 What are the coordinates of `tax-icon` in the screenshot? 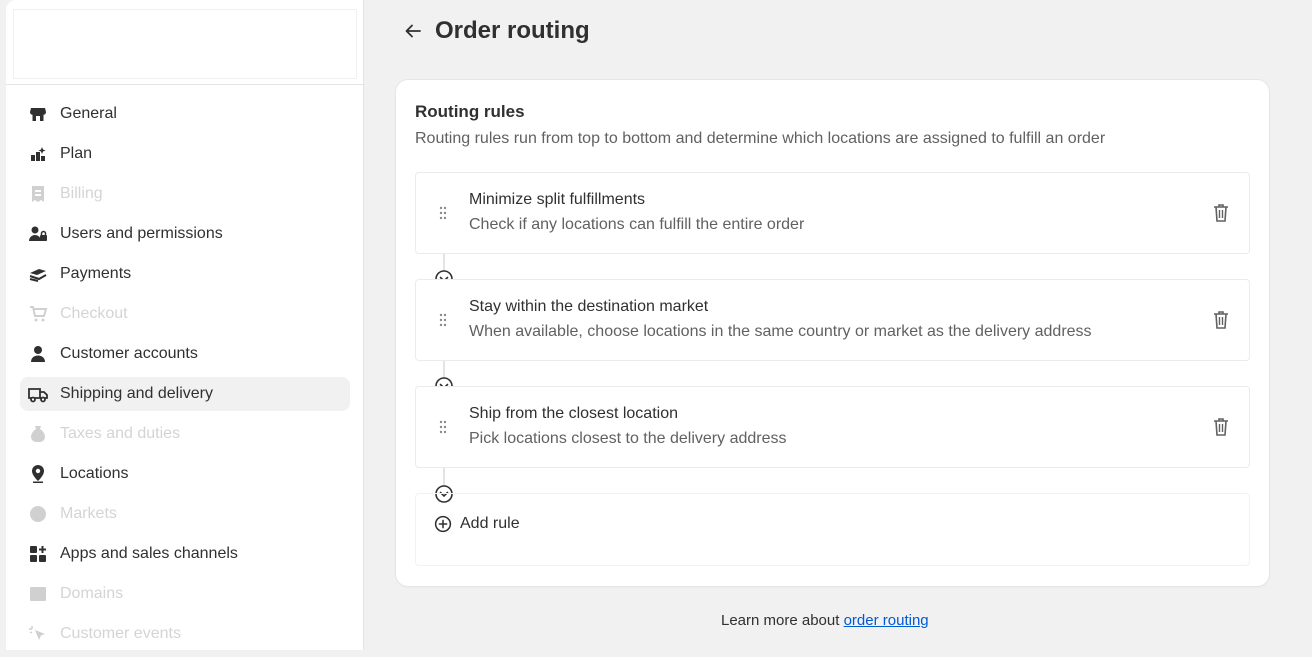 It's located at (38, 434).